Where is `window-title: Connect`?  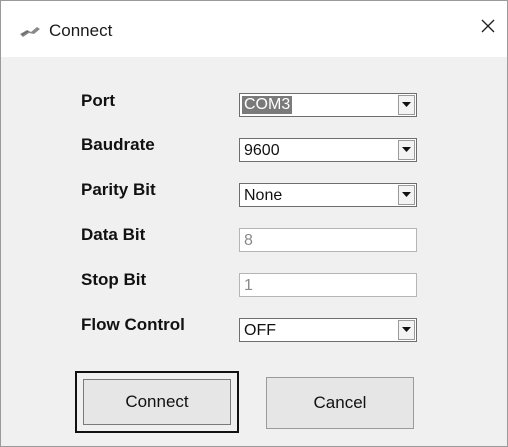 window-title: Connect is located at coordinates (81, 30).